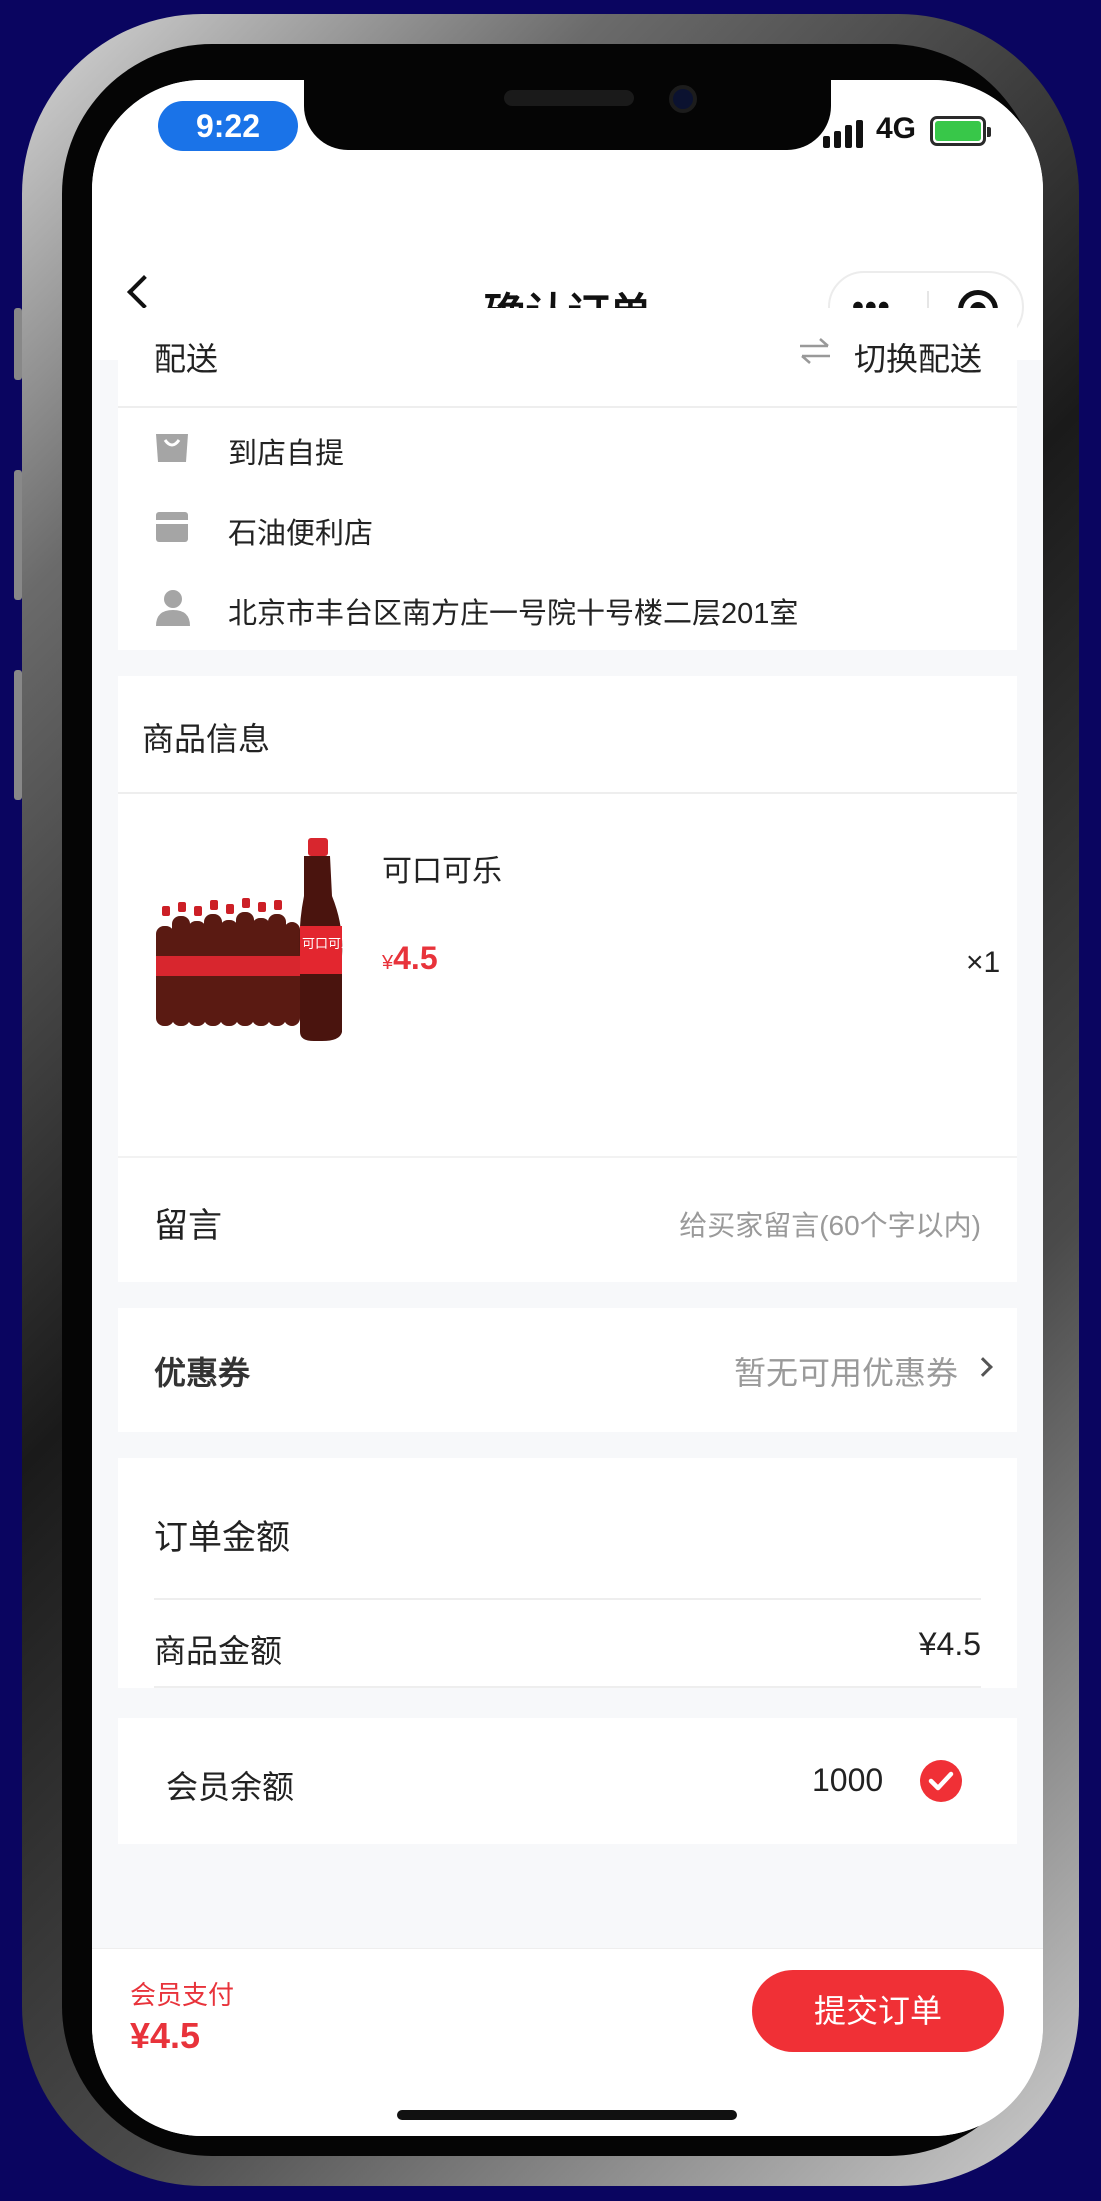  I want to click on user-icon, so click(173, 607).